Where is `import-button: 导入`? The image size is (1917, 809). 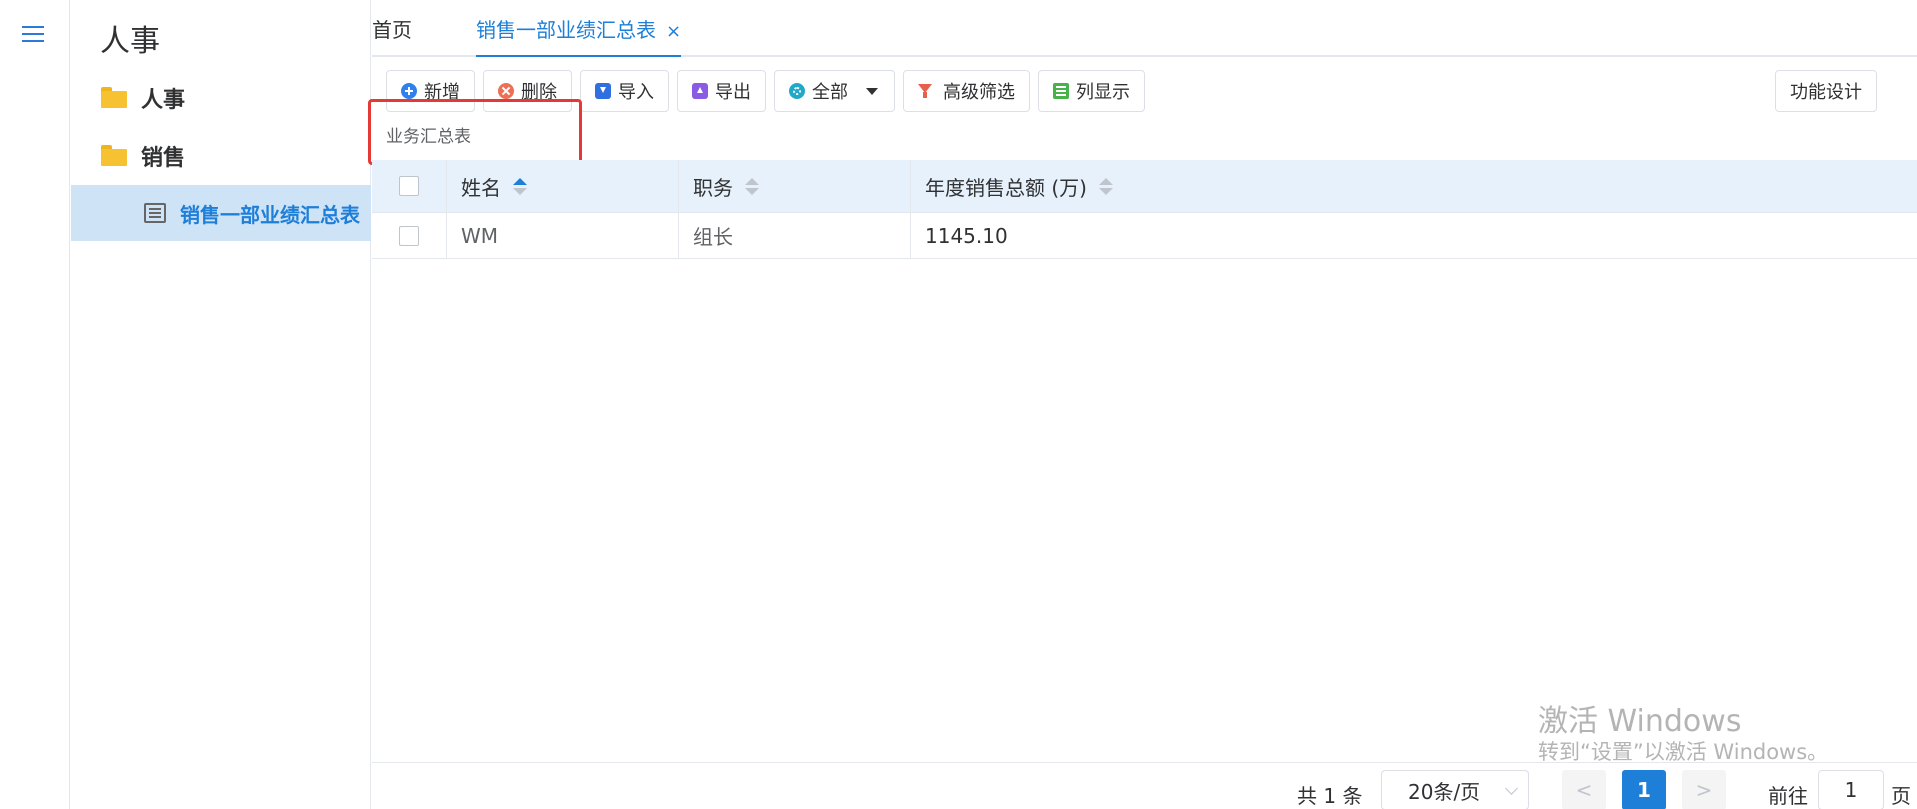
import-button: 导入 is located at coordinates (624, 91).